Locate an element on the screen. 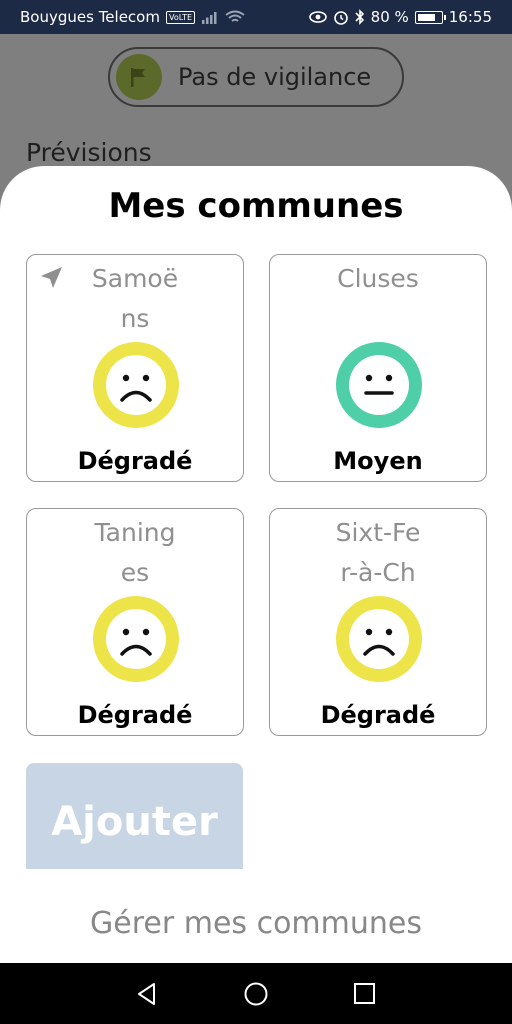 The height and width of the screenshot is (1024, 512). commune-card: Taning es Dégradé is located at coordinates (135, 622).